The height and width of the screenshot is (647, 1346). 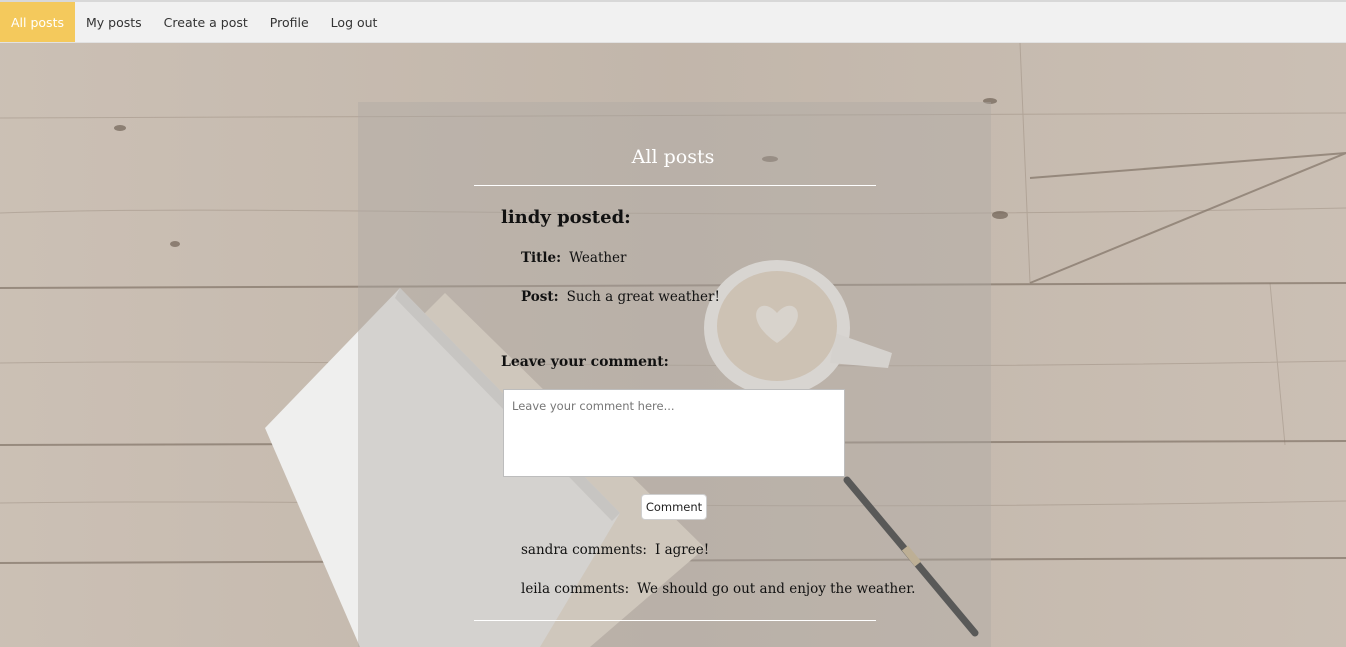 I want to click on comment-text: We should go out and enjoy the weather., so click(x=776, y=589).